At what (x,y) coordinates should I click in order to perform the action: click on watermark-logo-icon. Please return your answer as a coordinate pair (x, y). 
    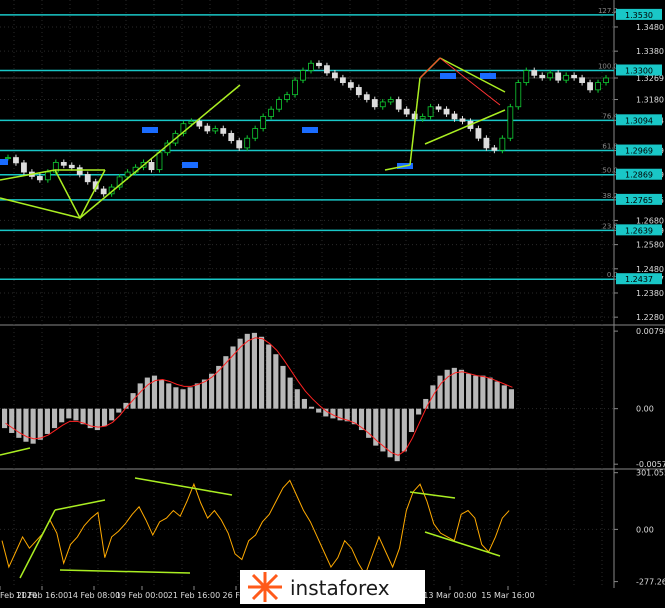
    Looking at the image, I should click on (265, 587).